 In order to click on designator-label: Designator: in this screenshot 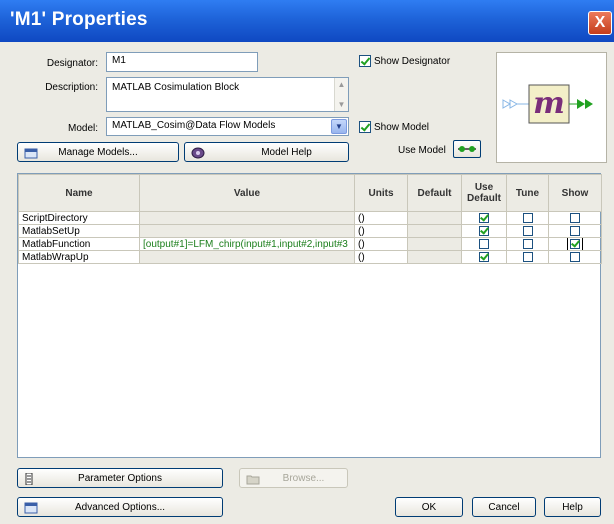, I will do `click(72, 63)`.